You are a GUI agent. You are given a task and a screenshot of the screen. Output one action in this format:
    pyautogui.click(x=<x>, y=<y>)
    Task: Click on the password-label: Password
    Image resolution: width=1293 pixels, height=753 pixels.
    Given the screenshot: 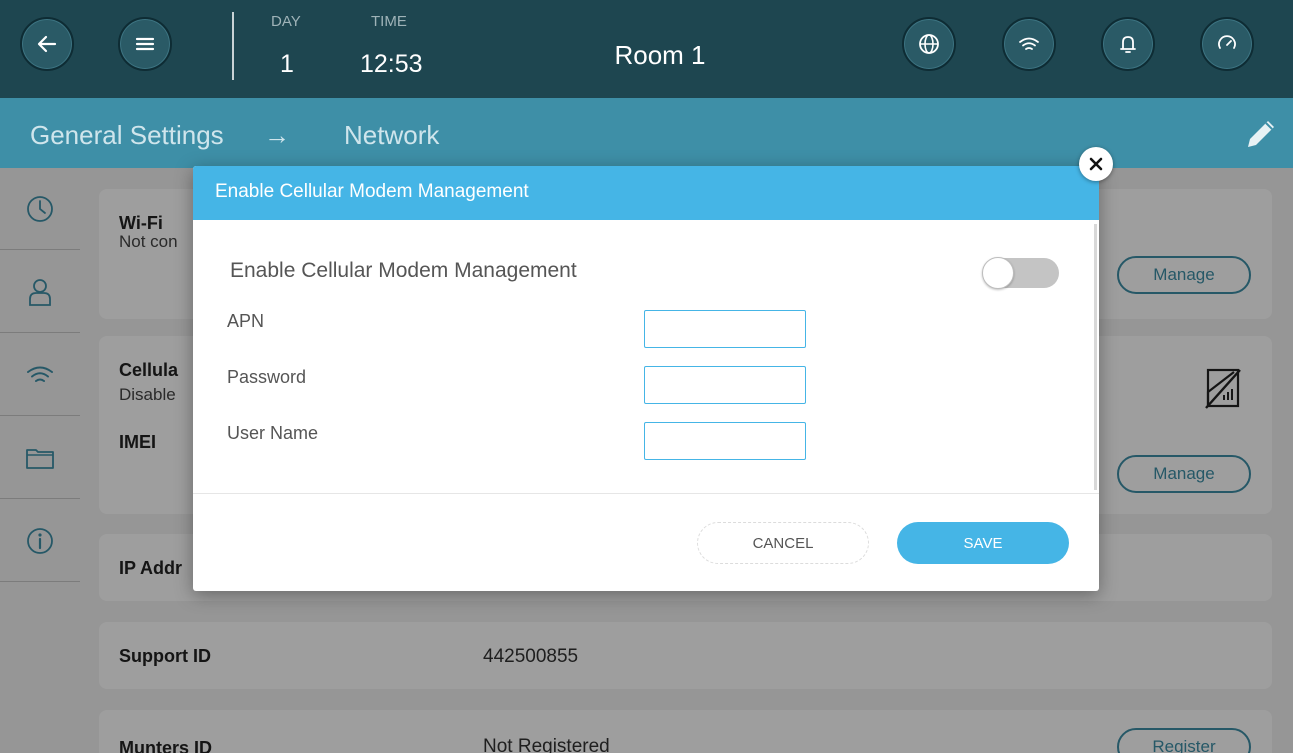 What is the action you would take?
    pyautogui.click(x=267, y=377)
    